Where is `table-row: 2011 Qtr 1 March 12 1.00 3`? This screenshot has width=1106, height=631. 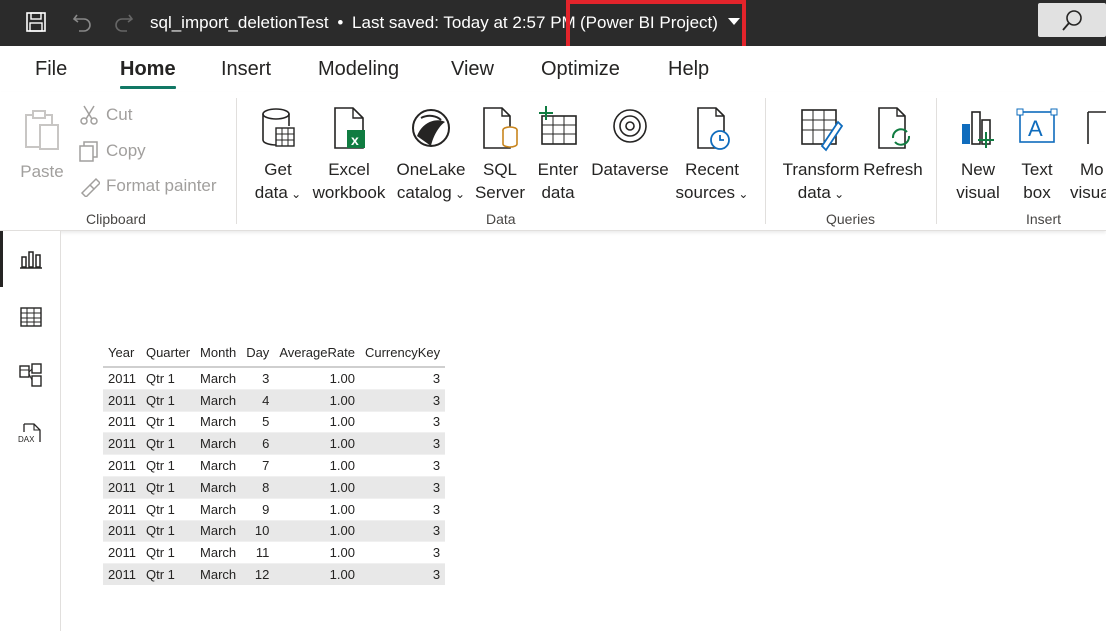 table-row: 2011 Qtr 1 March 12 1.00 3 is located at coordinates (274, 574).